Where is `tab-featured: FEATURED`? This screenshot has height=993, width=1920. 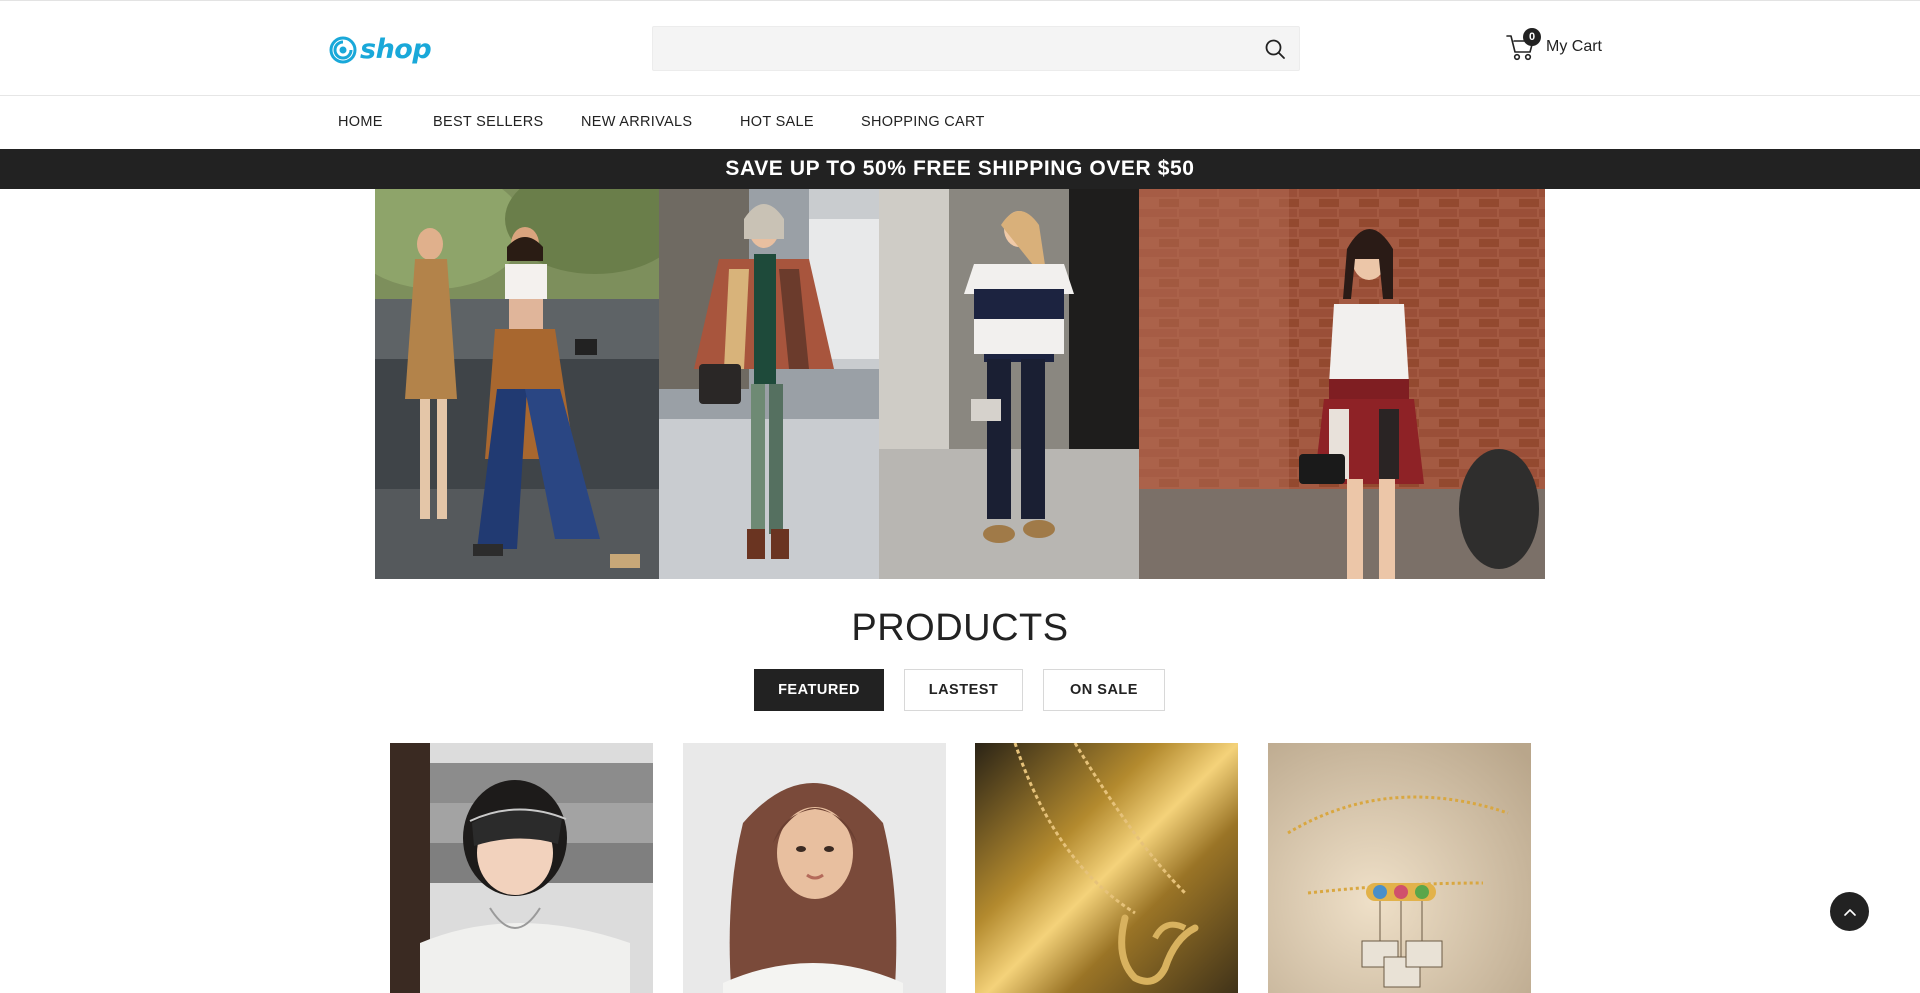
tab-featured: FEATURED is located at coordinates (819, 690).